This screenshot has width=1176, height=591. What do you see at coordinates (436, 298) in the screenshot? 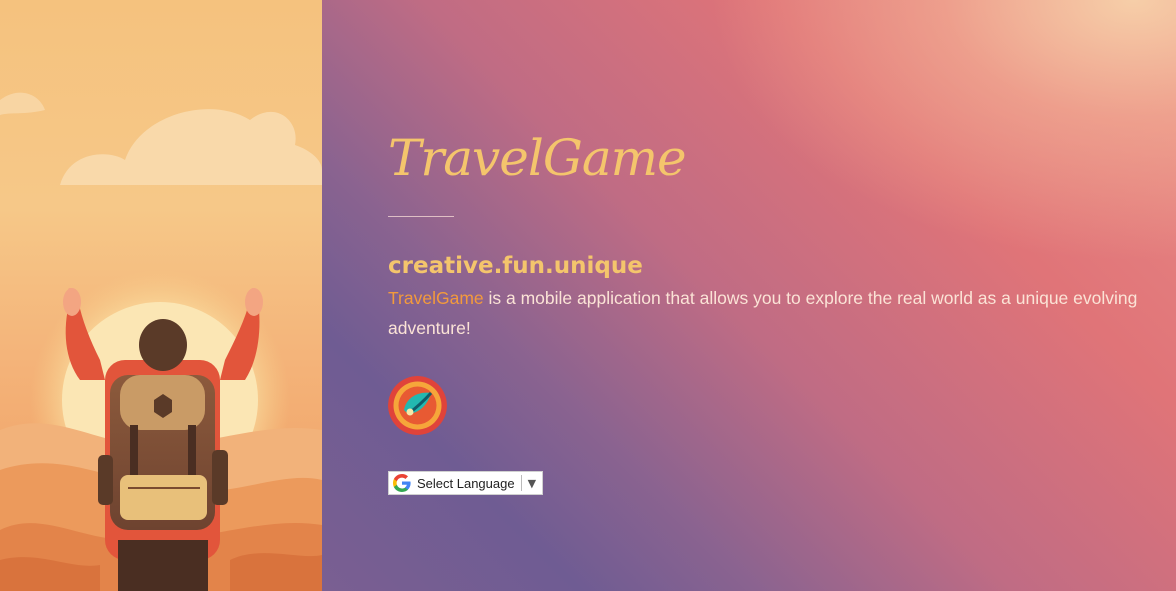
I see `description-brand: TravelGame` at bounding box center [436, 298].